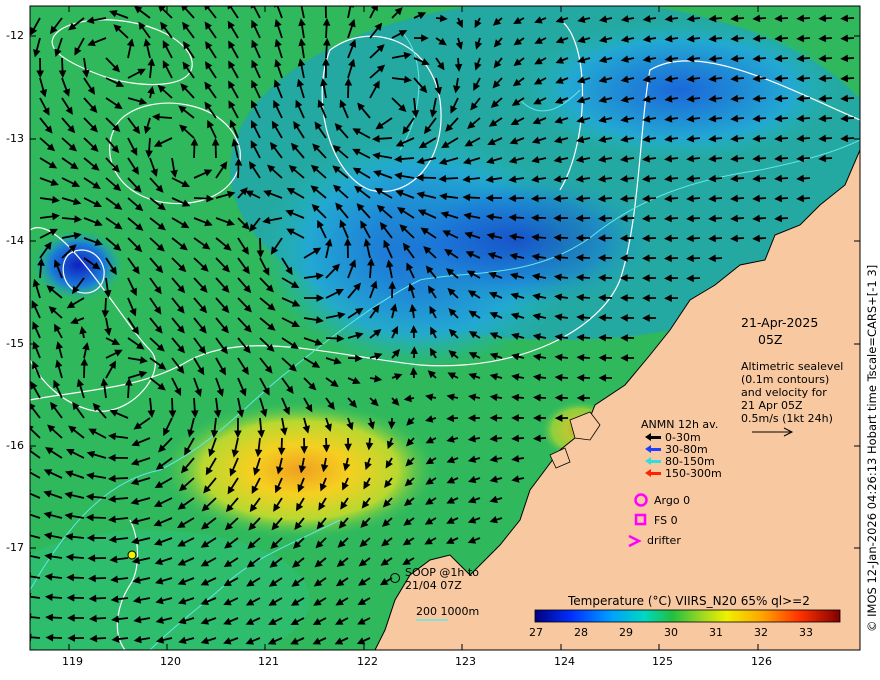 The width and height of the screenshot is (880, 680). I want to click on cbar-tick-28: 28, so click(581, 632).